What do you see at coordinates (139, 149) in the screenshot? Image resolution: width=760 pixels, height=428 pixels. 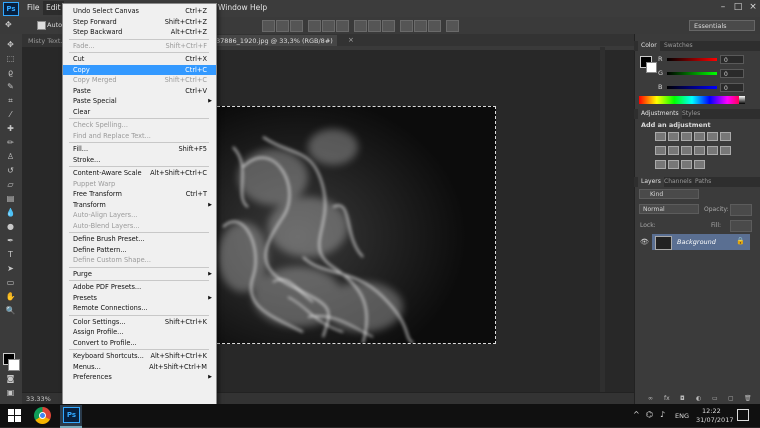 I see `menu-item-fill: Fill... Shift+F5` at bounding box center [139, 149].